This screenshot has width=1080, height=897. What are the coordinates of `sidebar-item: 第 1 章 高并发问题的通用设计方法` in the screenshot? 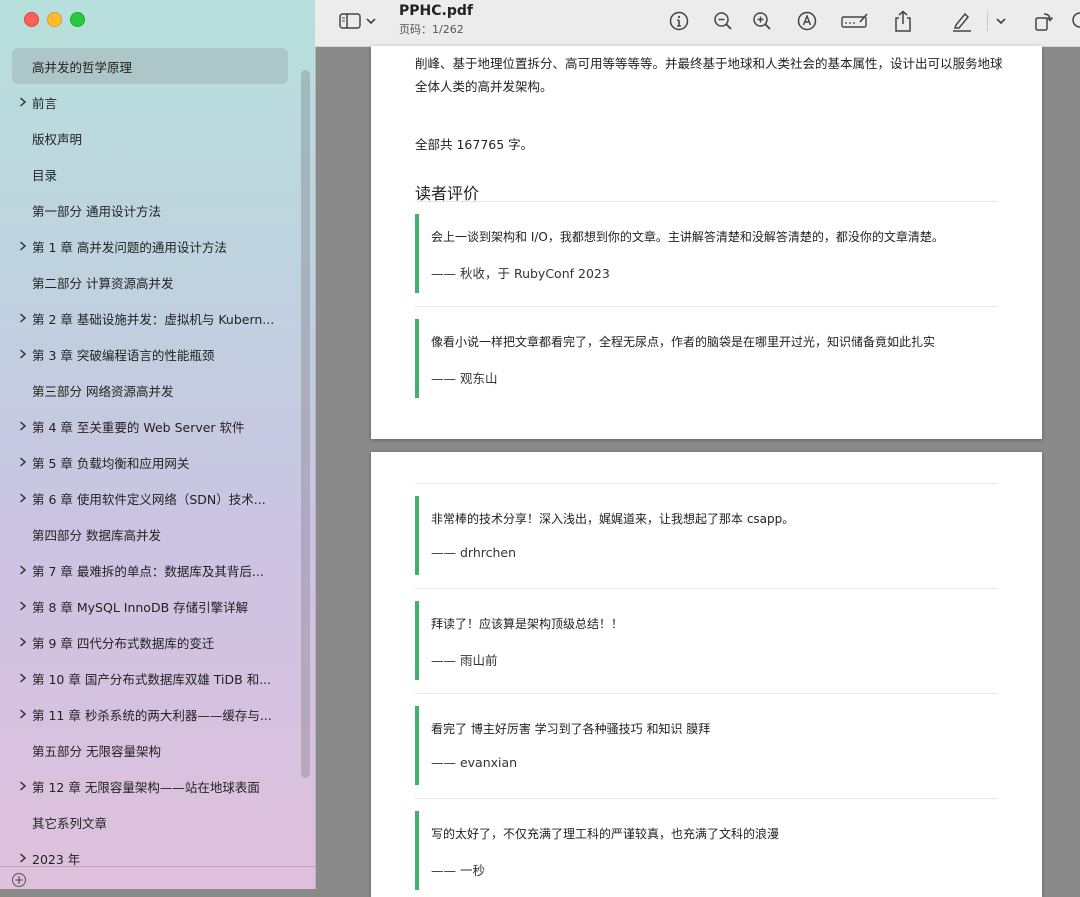 It's located at (150, 246).